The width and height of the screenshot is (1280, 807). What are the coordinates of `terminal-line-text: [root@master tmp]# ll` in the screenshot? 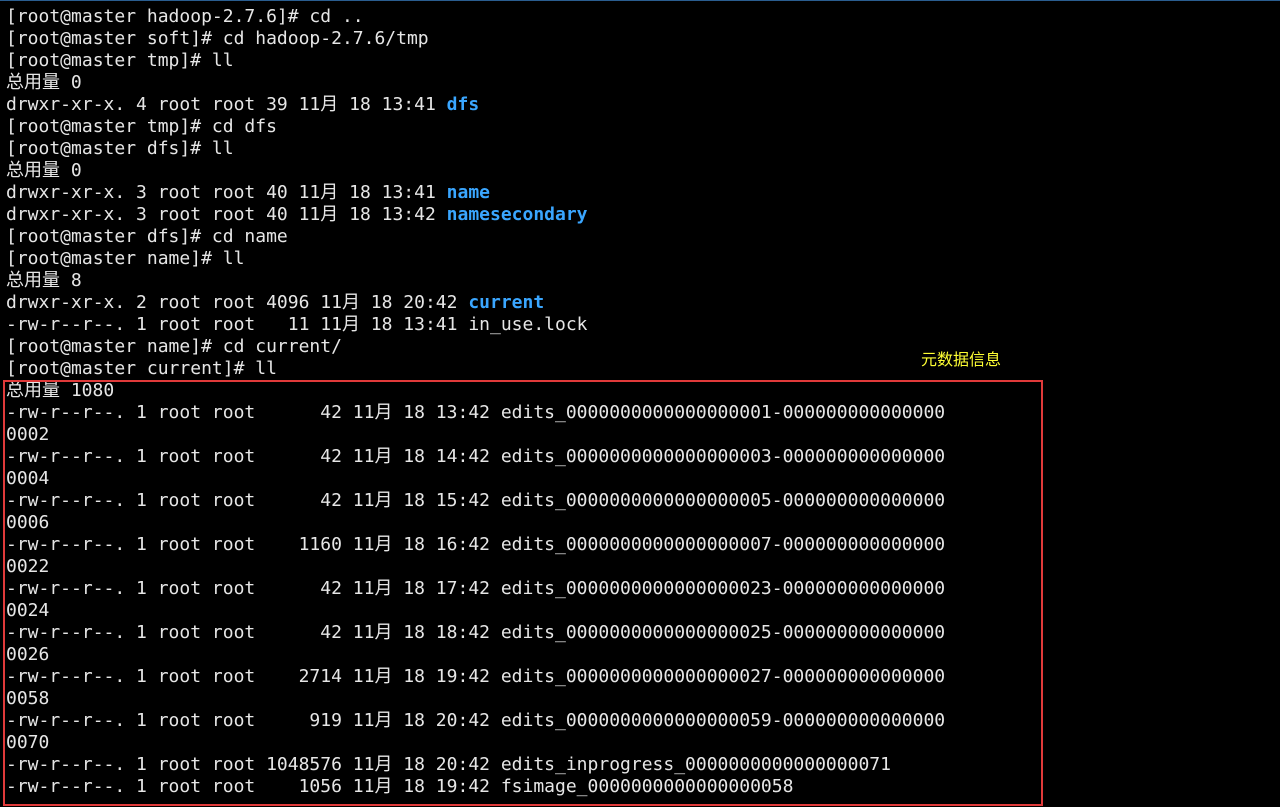 It's located at (120, 60).